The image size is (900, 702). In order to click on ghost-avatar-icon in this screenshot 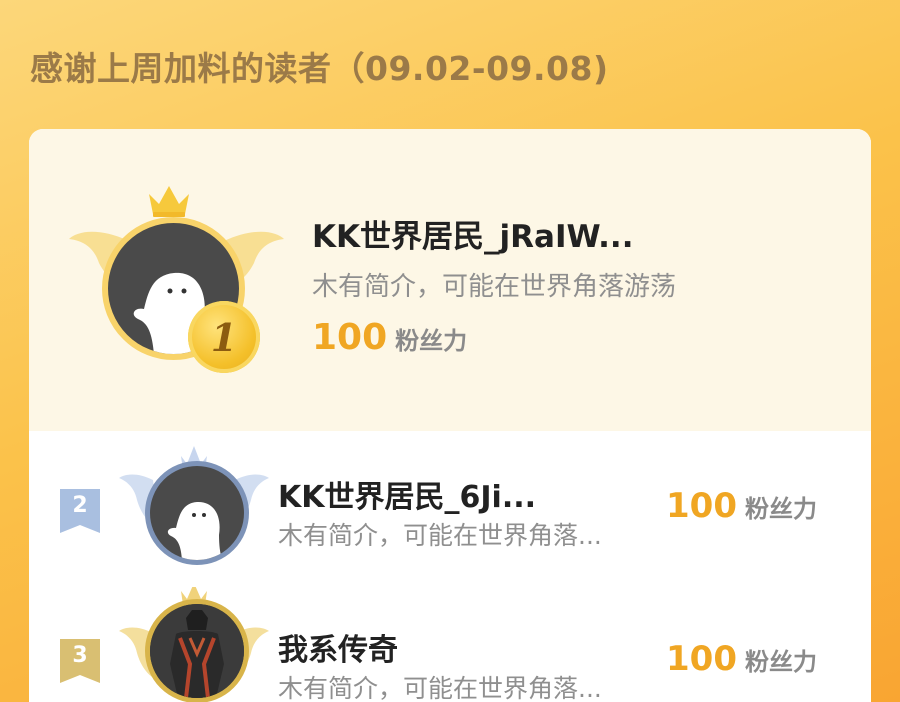, I will do `click(194, 530)`.